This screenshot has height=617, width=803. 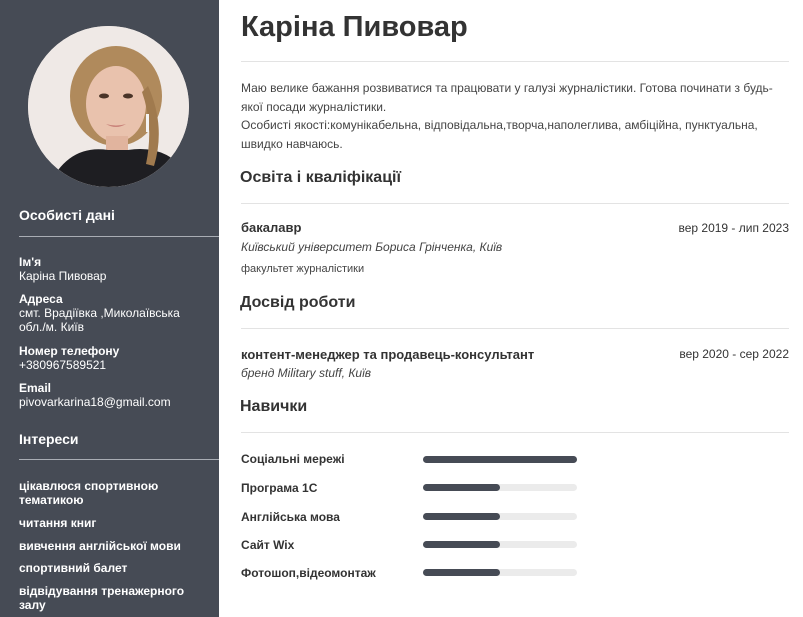 I want to click on education-degree: бакалавр, so click(x=271, y=227).